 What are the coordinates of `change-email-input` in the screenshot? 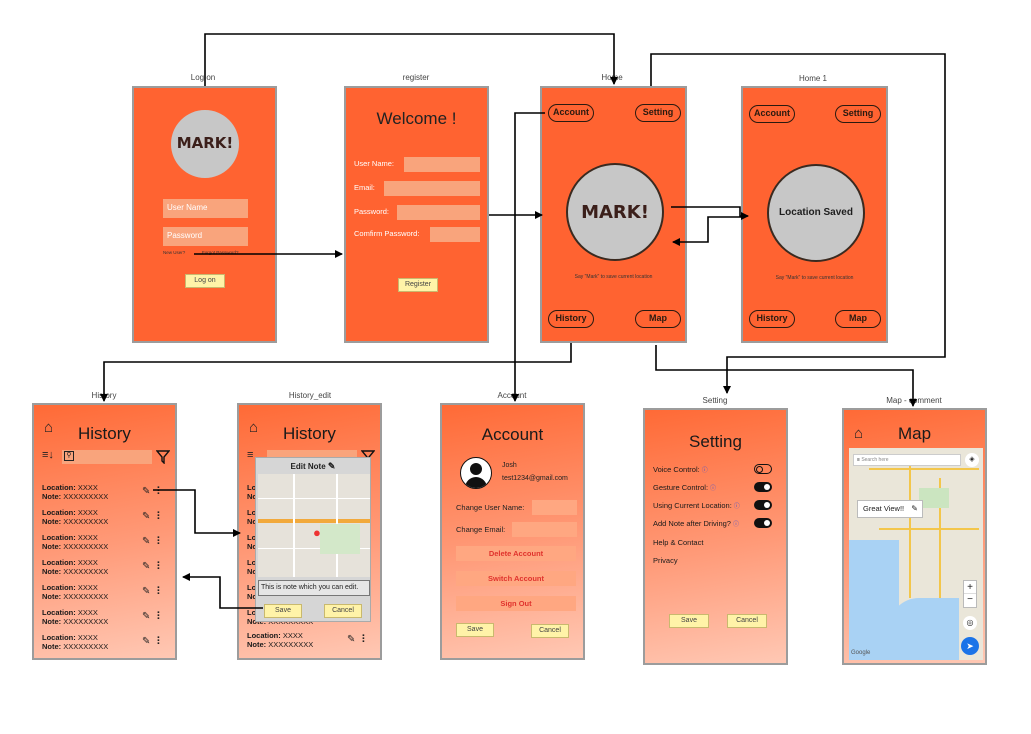 It's located at (544, 529).